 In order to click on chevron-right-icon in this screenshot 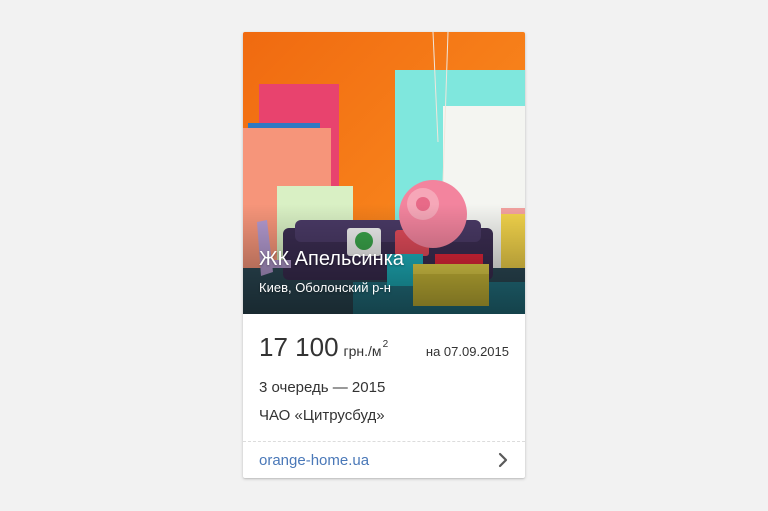, I will do `click(503, 460)`.